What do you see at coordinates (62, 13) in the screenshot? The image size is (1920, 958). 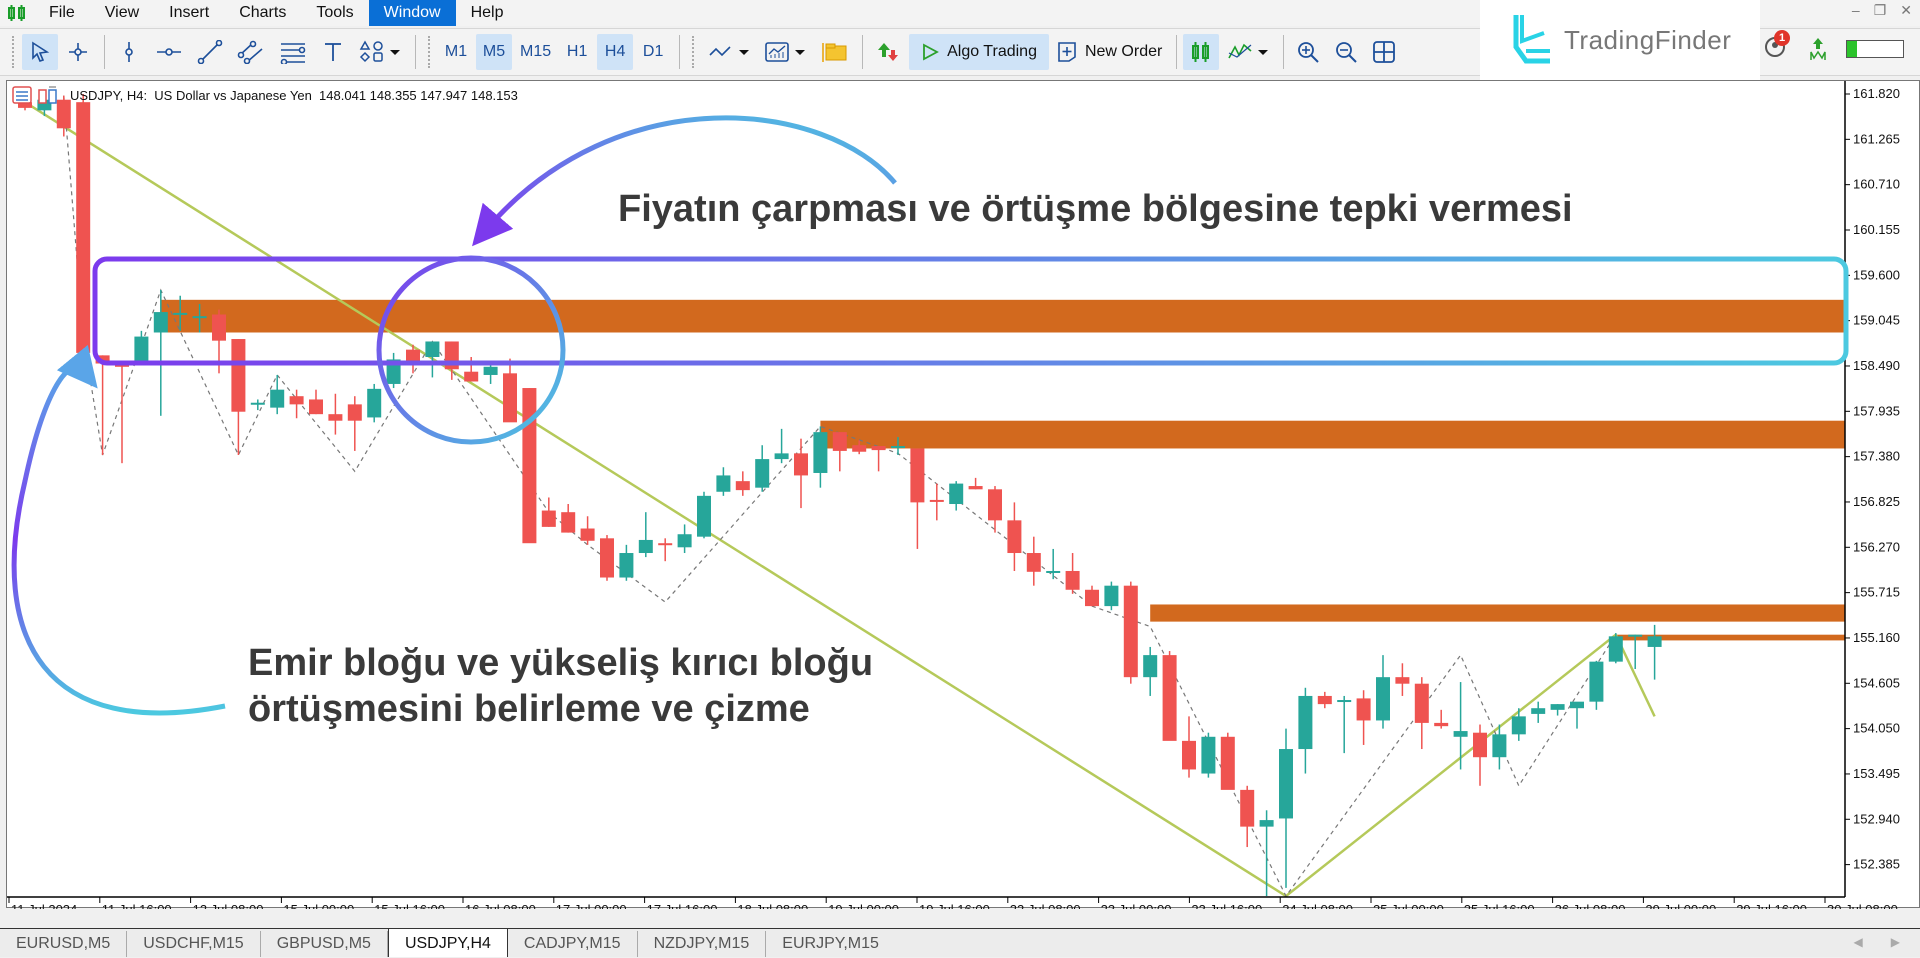 I see `menu-file: File` at bounding box center [62, 13].